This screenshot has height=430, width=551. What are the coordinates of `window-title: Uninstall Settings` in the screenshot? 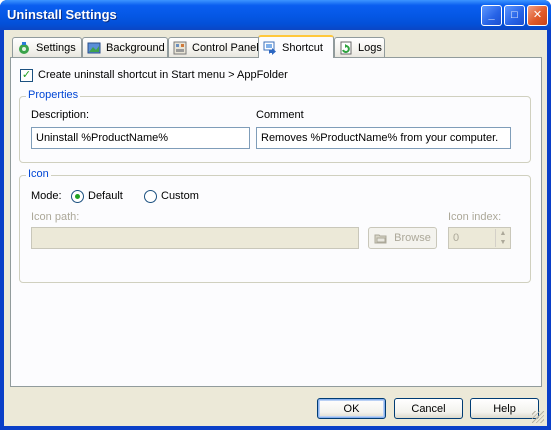 It's located at (62, 14).